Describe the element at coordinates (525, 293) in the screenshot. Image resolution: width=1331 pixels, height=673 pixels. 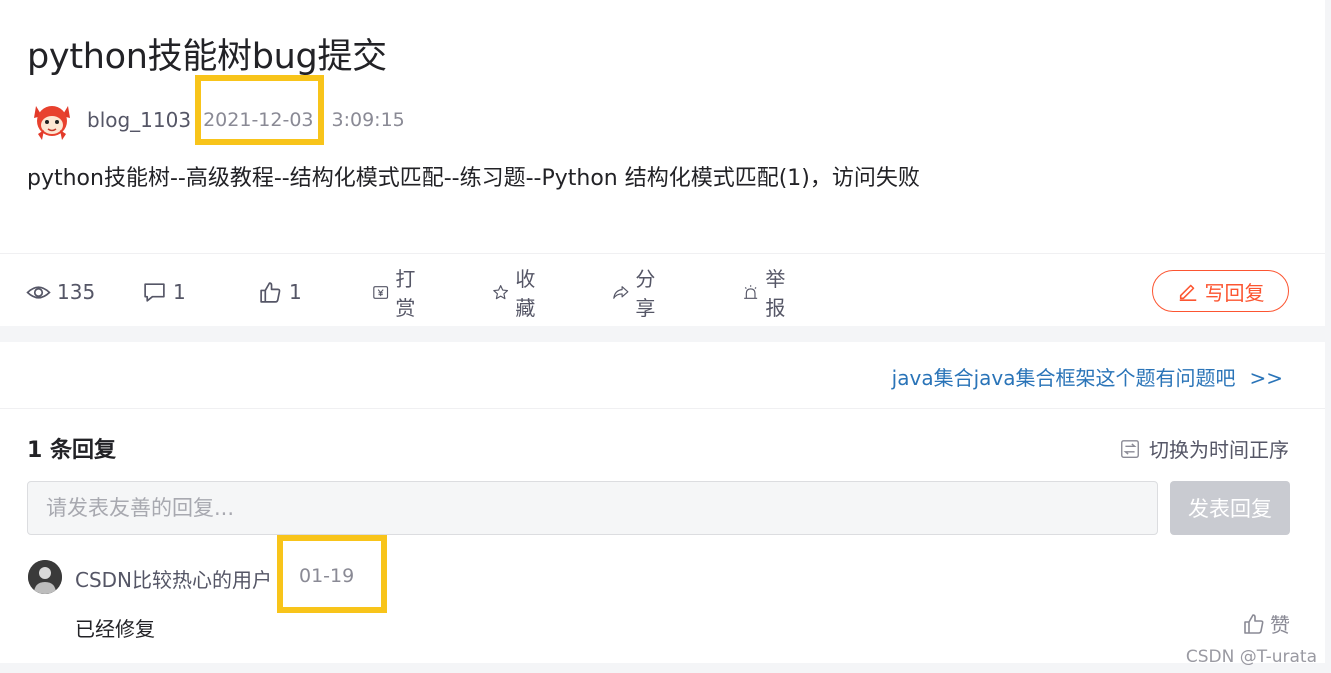
I see `favorite-label: 收藏` at that location.